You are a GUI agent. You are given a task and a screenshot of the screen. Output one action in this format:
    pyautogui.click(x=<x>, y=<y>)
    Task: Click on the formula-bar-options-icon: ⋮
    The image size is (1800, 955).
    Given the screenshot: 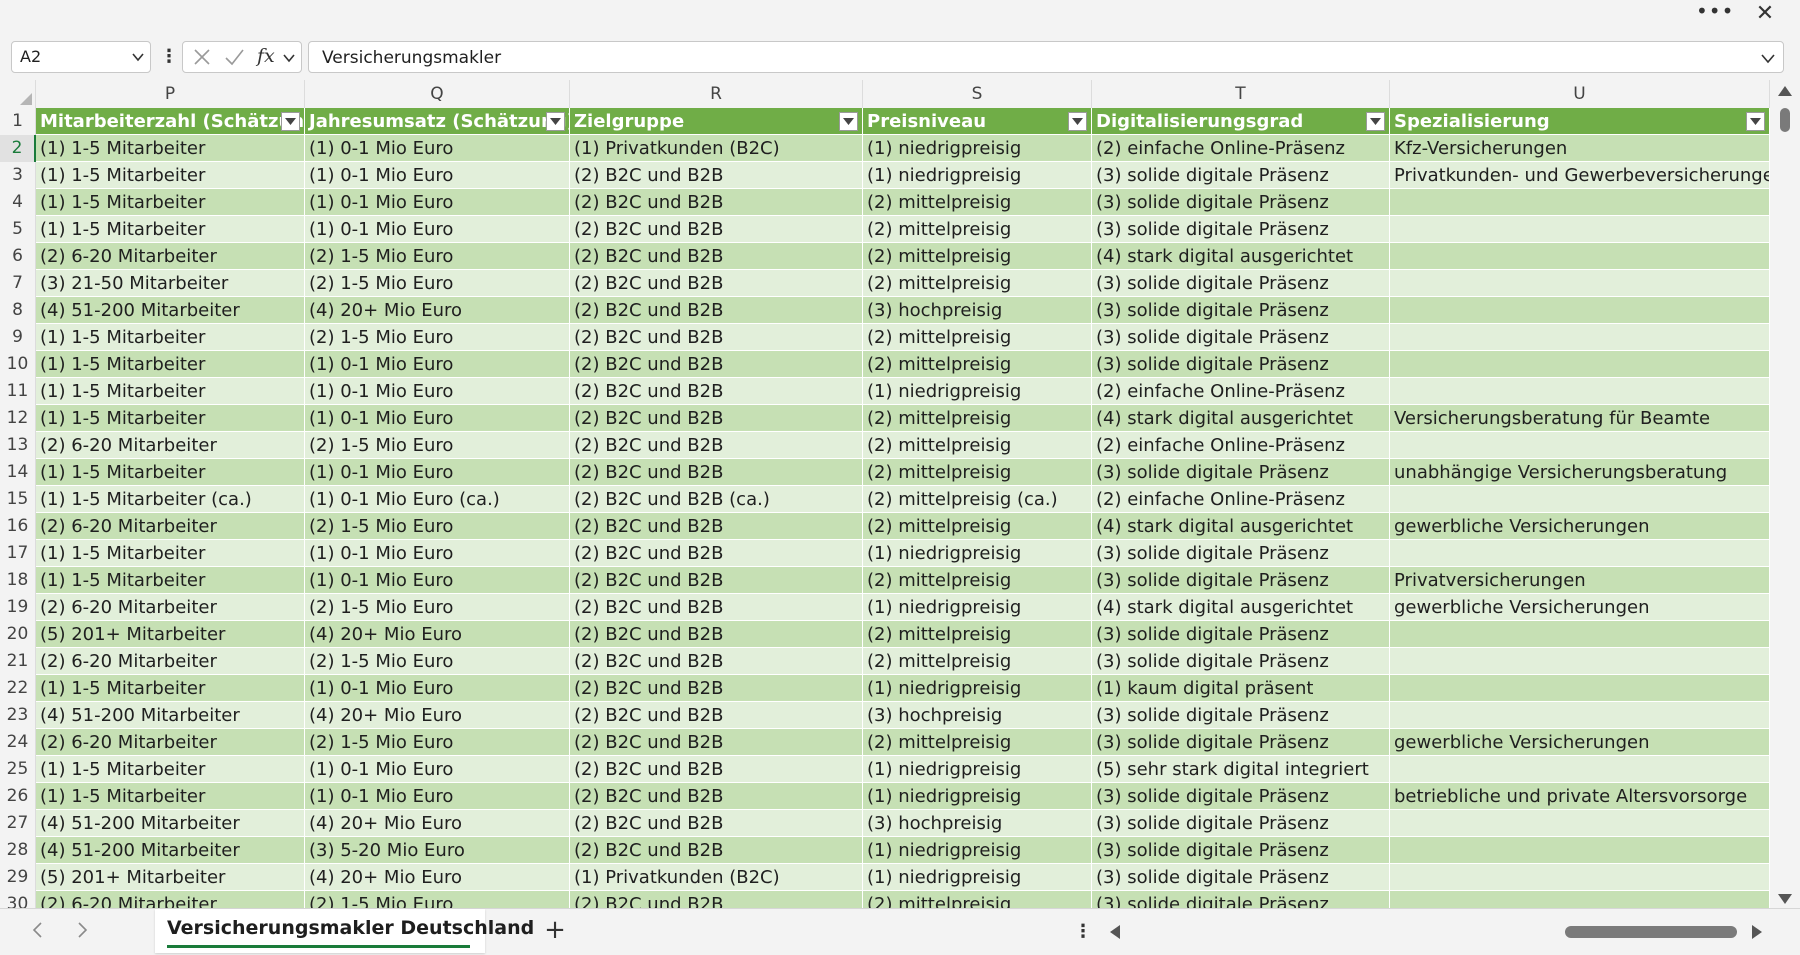 What is the action you would take?
    pyautogui.click(x=169, y=57)
    